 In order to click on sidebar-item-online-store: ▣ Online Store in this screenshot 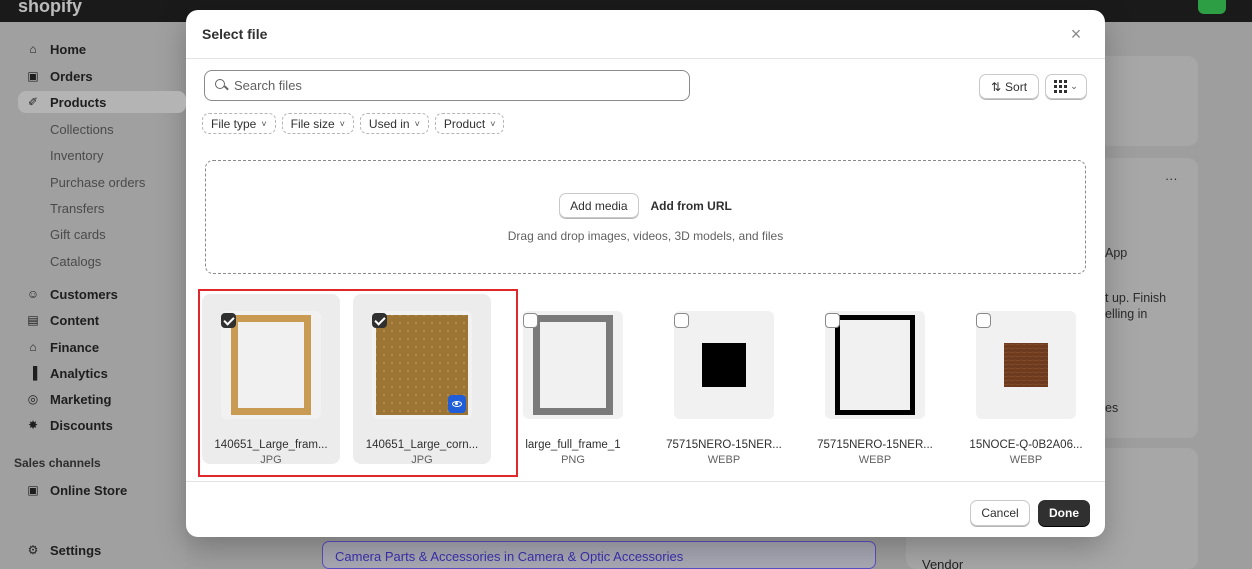, I will do `click(76, 490)`.